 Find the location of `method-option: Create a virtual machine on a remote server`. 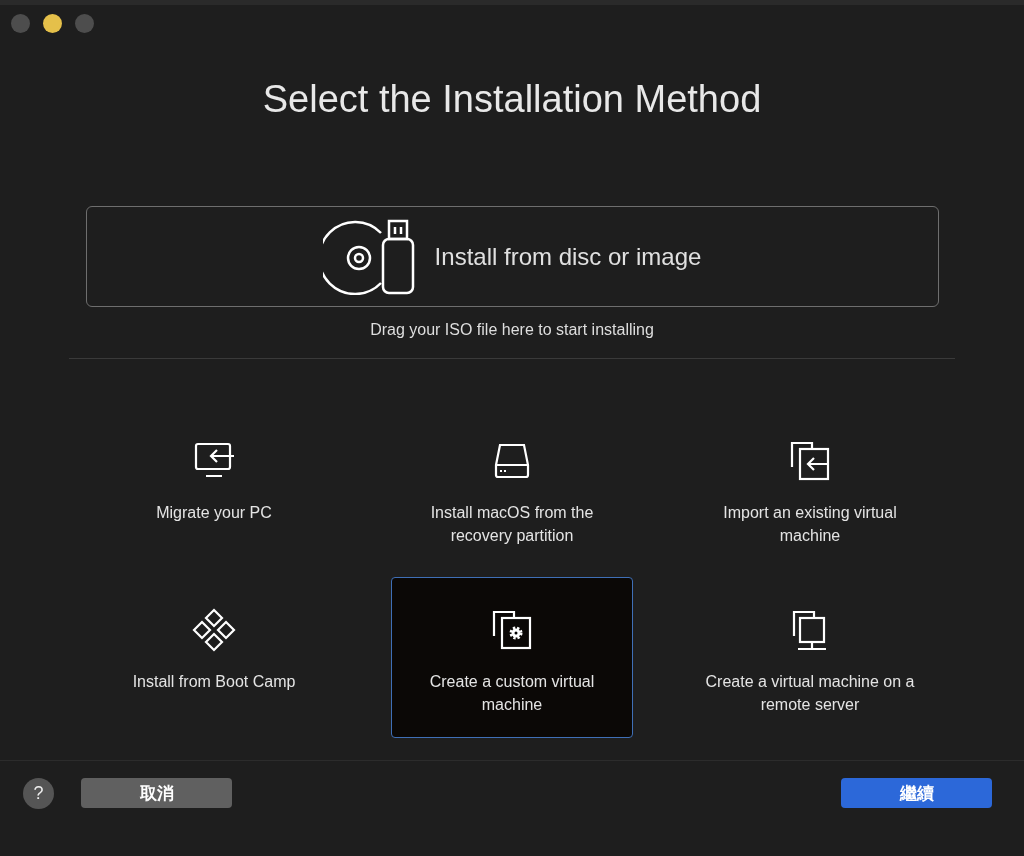

method-option: Create a virtual machine on a remote server is located at coordinates (810, 657).